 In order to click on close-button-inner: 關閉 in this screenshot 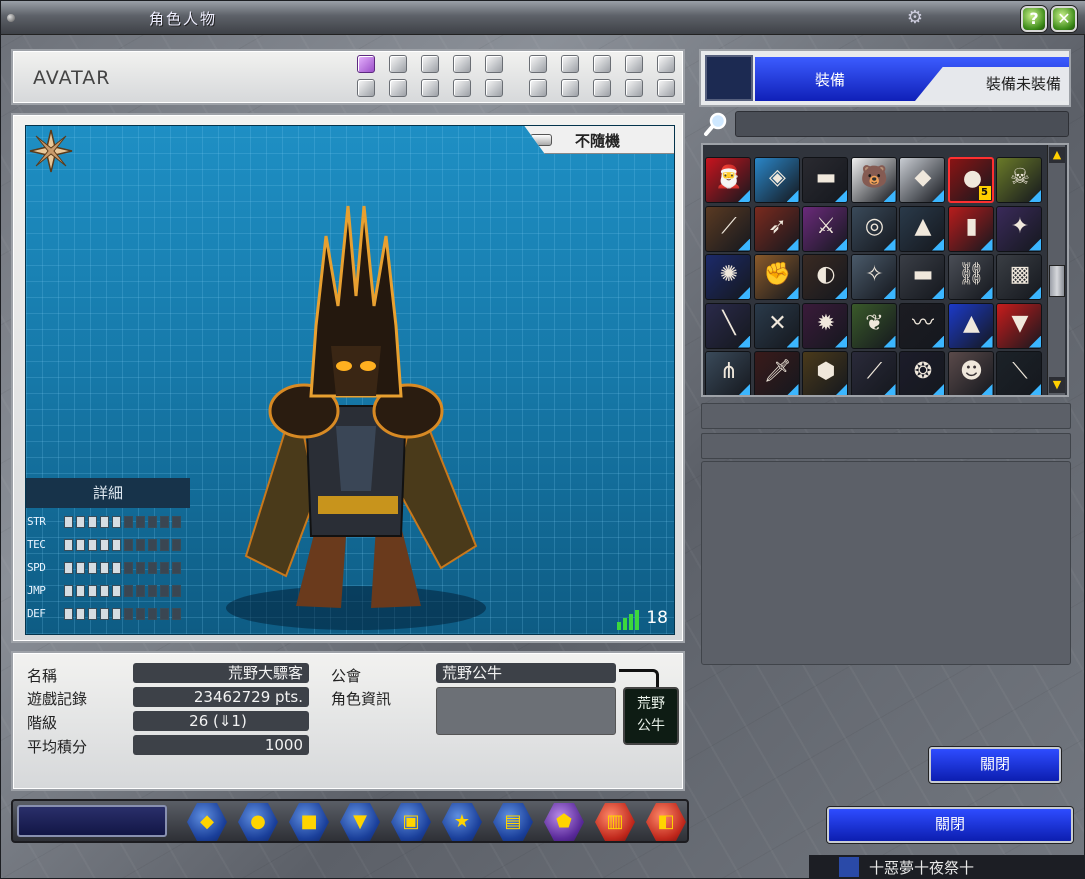, I will do `click(995, 765)`.